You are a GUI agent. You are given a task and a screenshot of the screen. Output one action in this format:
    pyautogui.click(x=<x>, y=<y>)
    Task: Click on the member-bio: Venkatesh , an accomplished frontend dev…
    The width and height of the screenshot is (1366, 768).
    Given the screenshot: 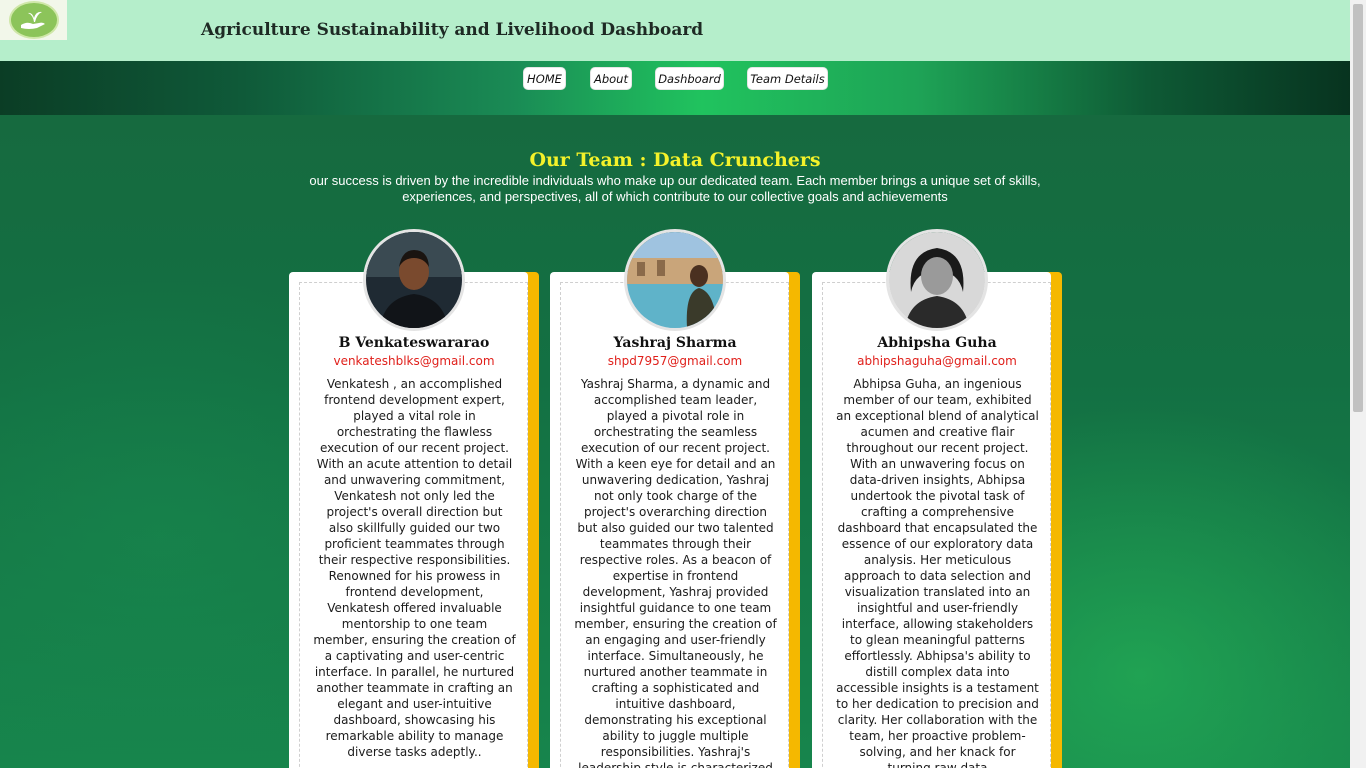 What is the action you would take?
    pyautogui.click(x=414, y=568)
    